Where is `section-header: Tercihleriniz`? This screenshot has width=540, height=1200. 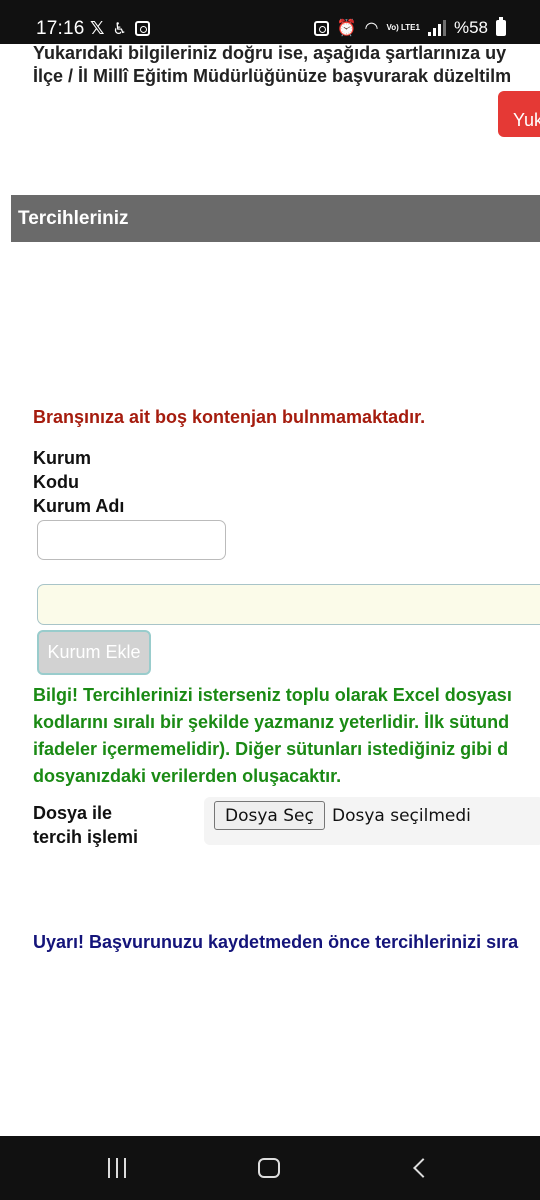
section-header: Tercihleriniz is located at coordinates (275, 218).